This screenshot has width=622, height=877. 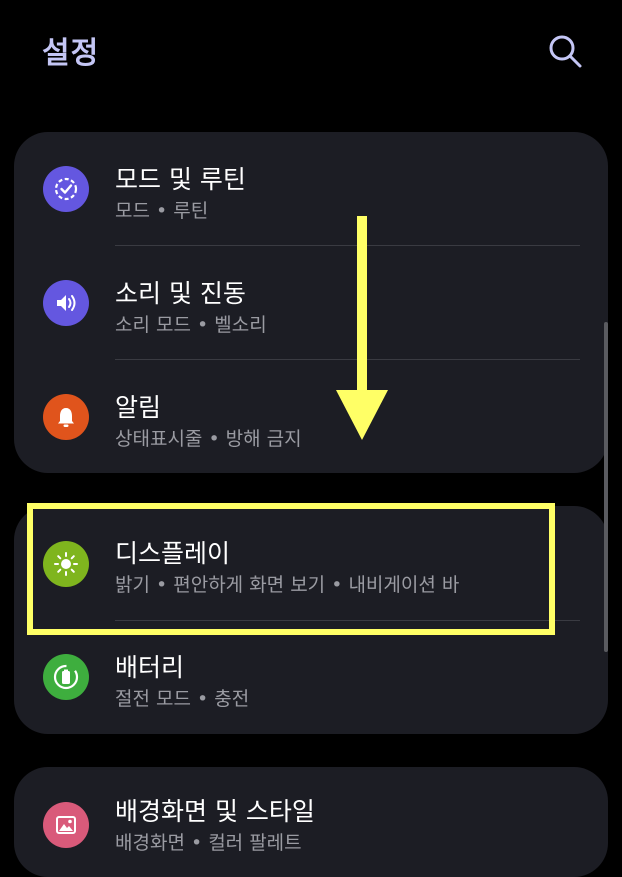 I want to click on item-title: 소리 및 진동, so click(x=180, y=293).